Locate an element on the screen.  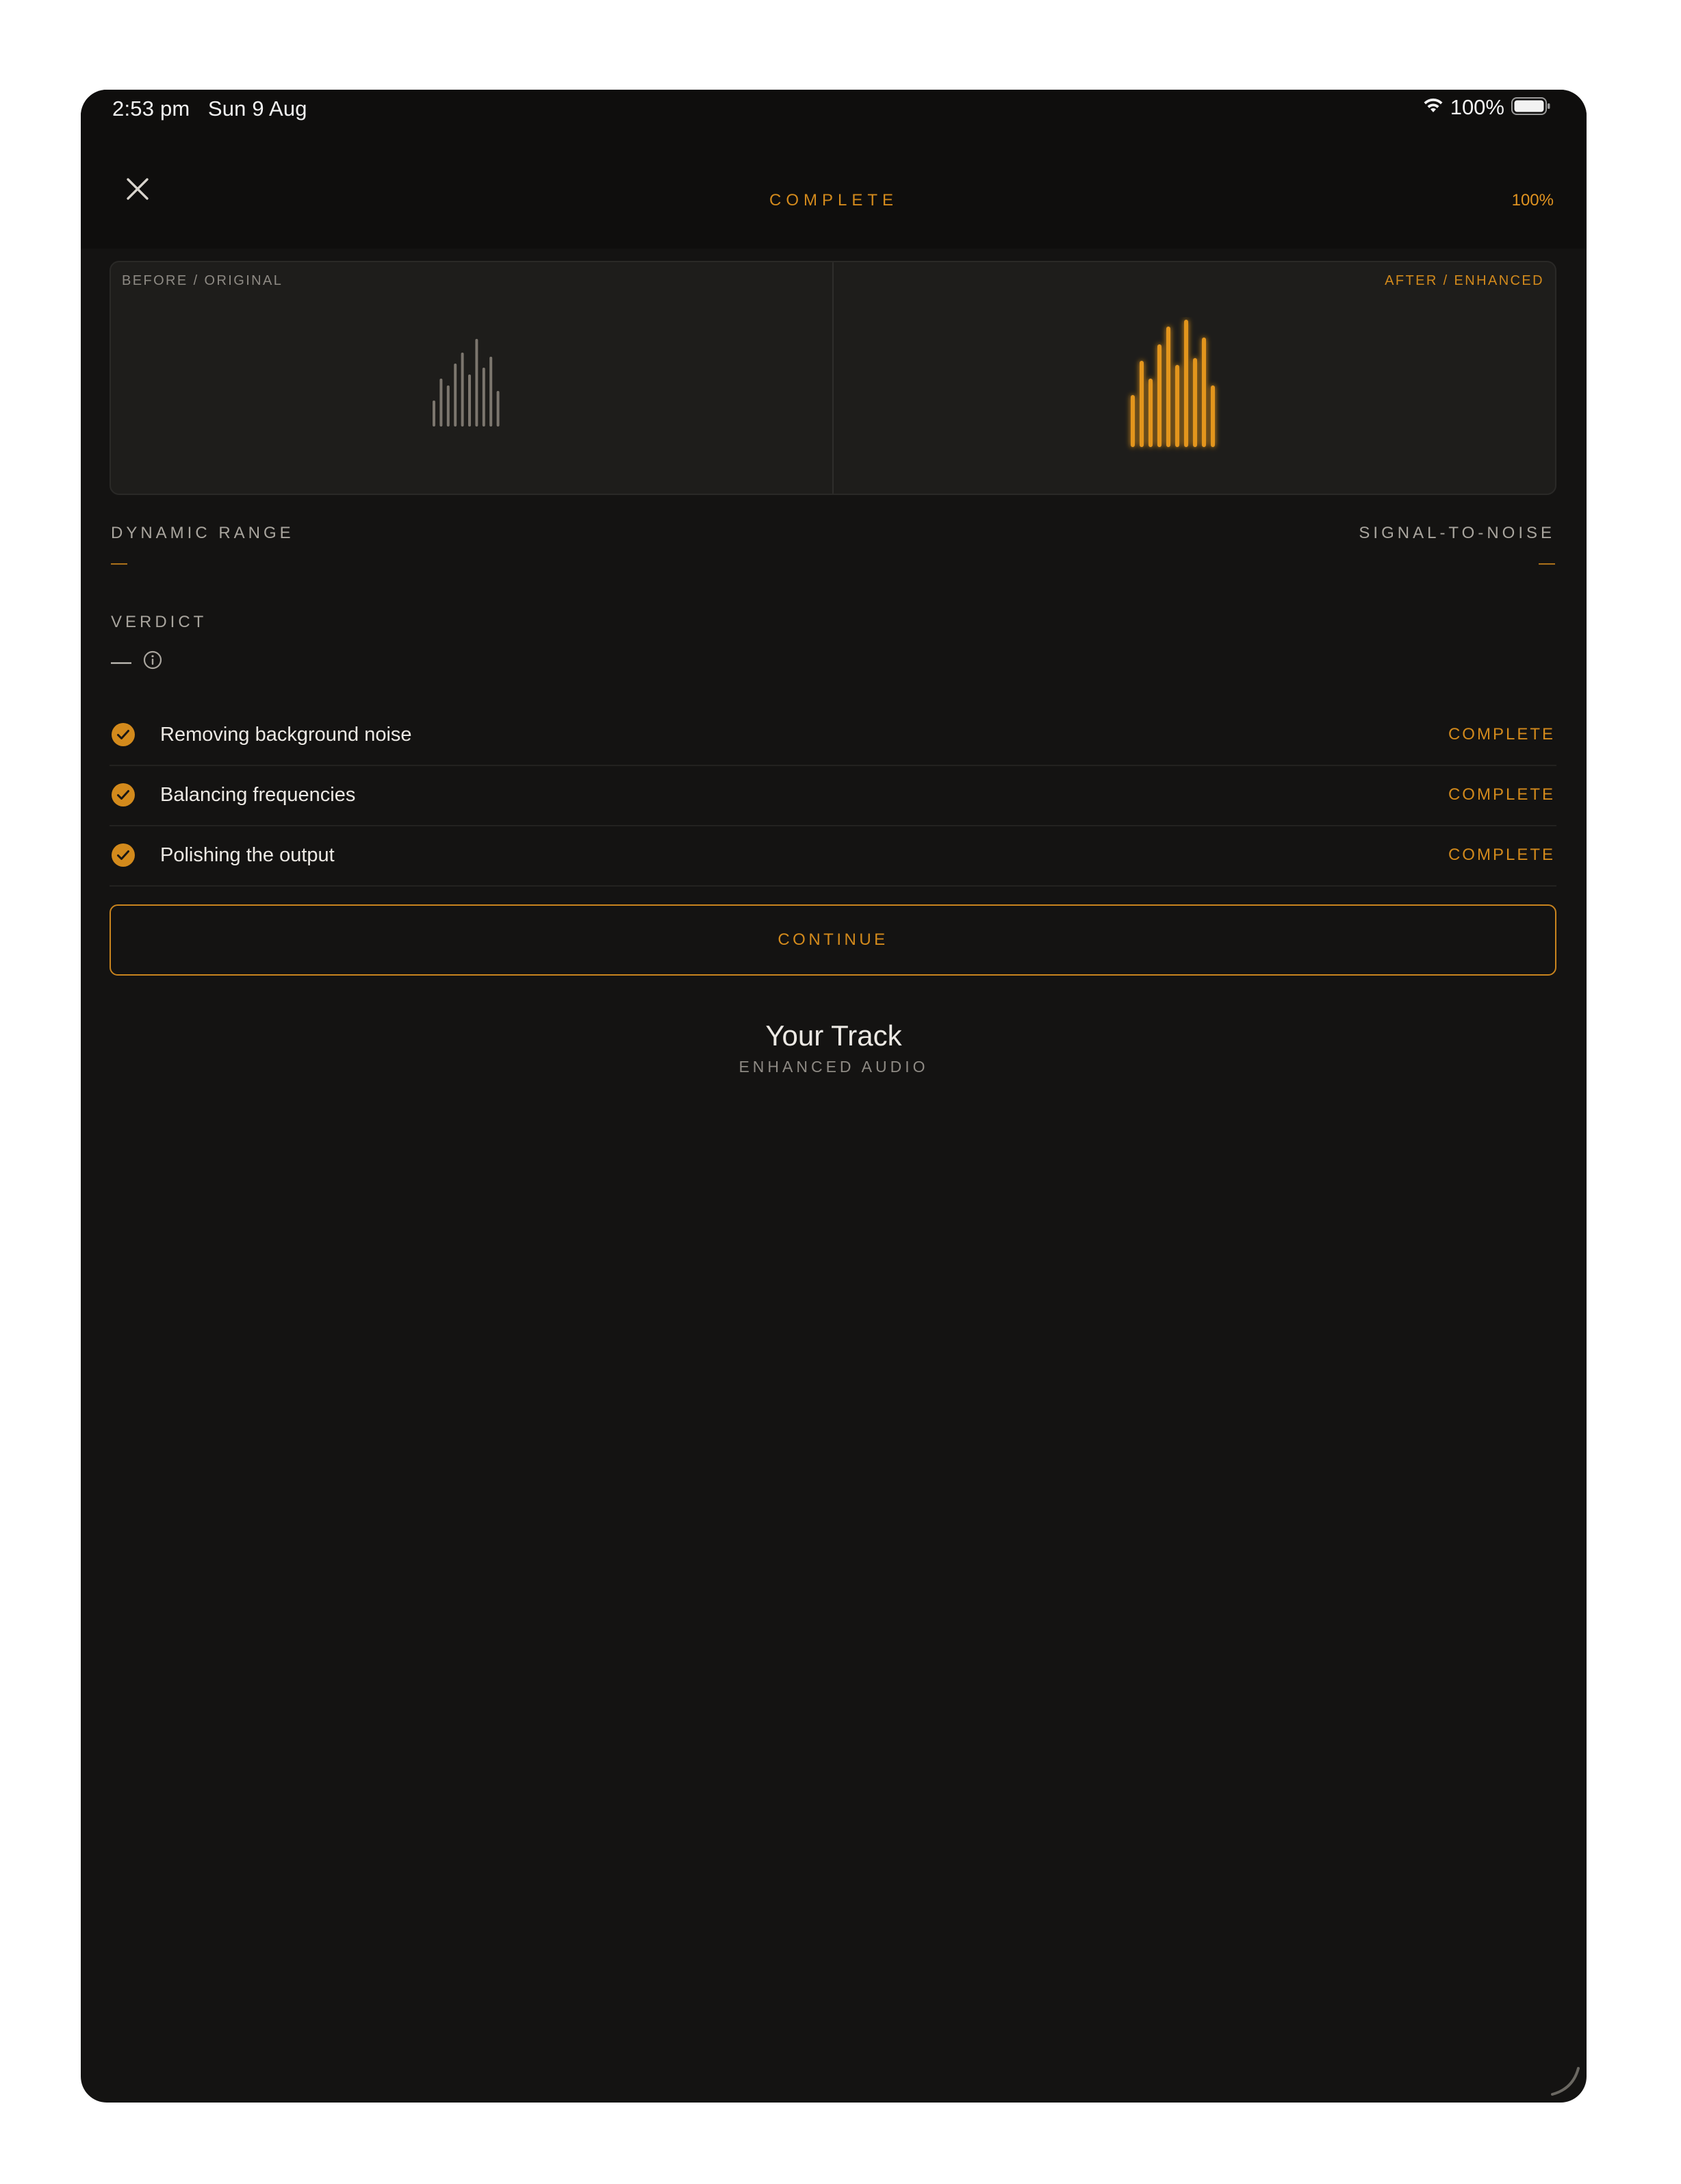
verdict-value: — is located at coordinates (121, 661).